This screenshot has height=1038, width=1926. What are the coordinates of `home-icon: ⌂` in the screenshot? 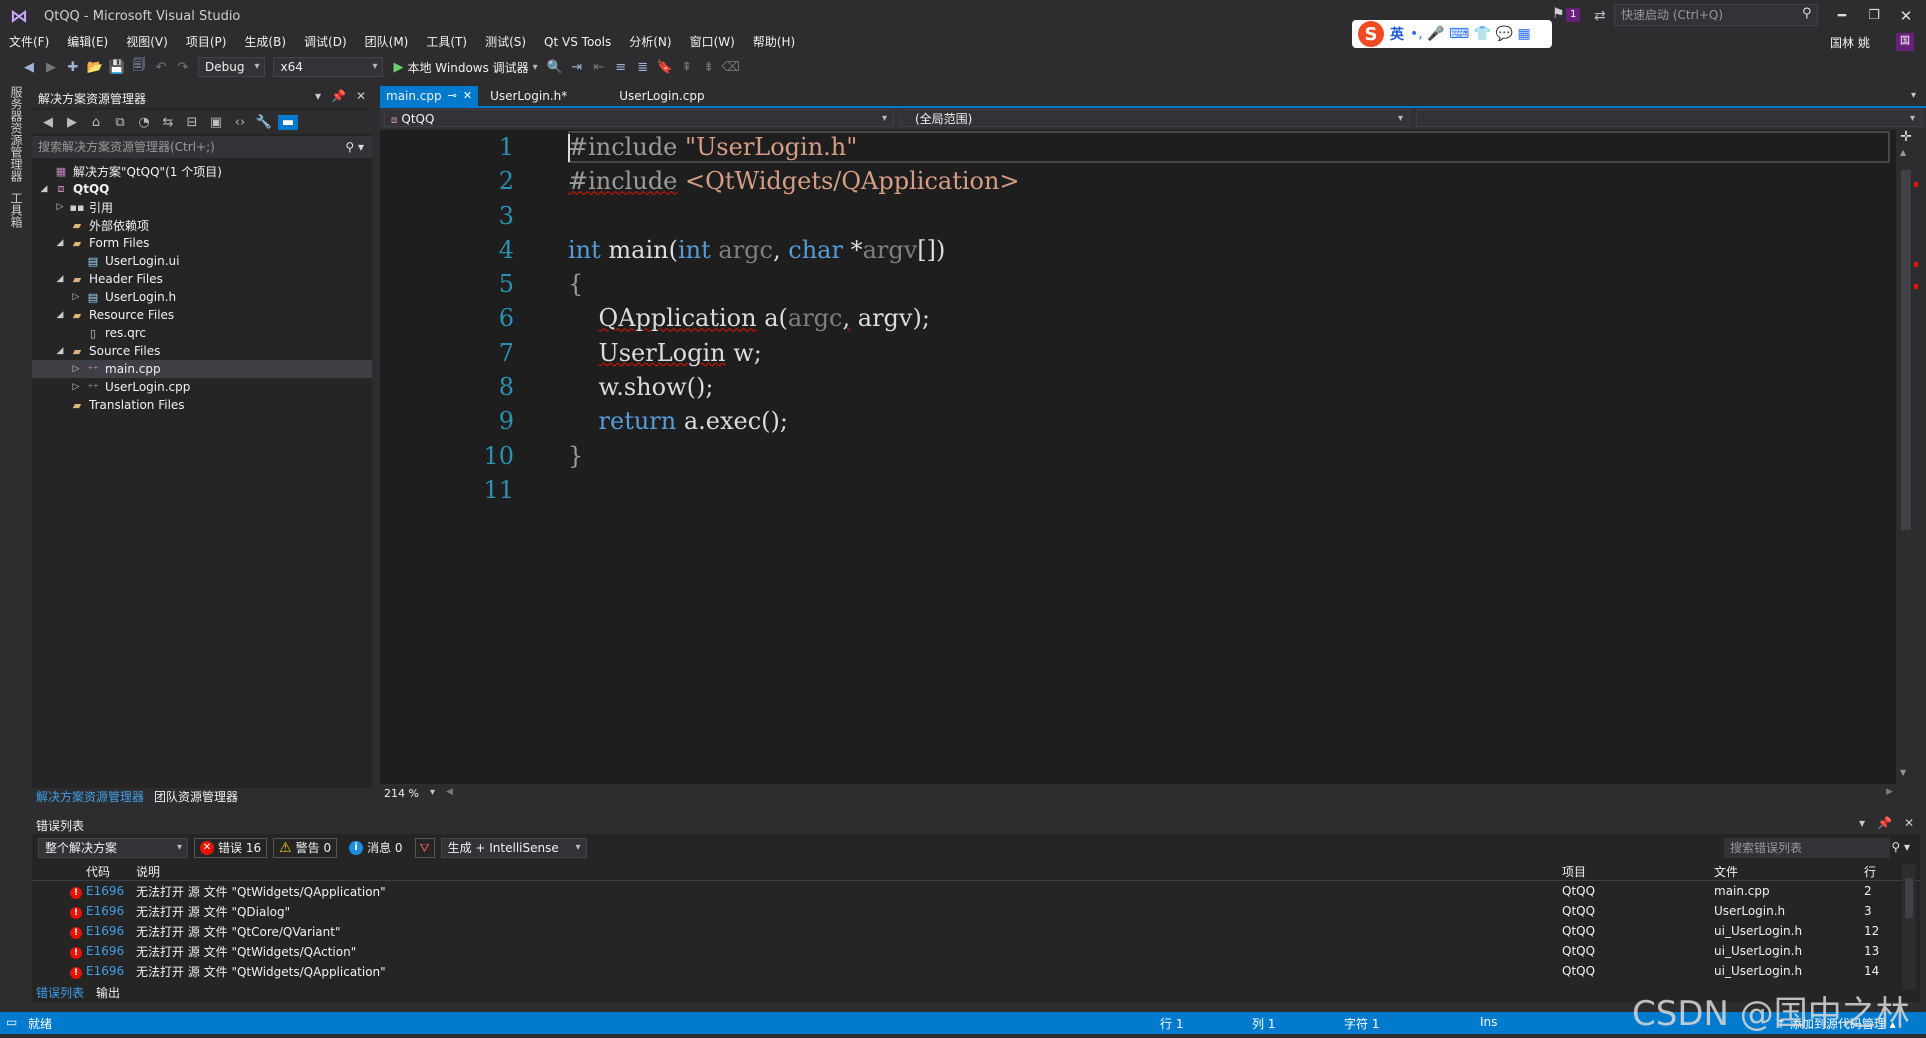 It's located at (96, 122).